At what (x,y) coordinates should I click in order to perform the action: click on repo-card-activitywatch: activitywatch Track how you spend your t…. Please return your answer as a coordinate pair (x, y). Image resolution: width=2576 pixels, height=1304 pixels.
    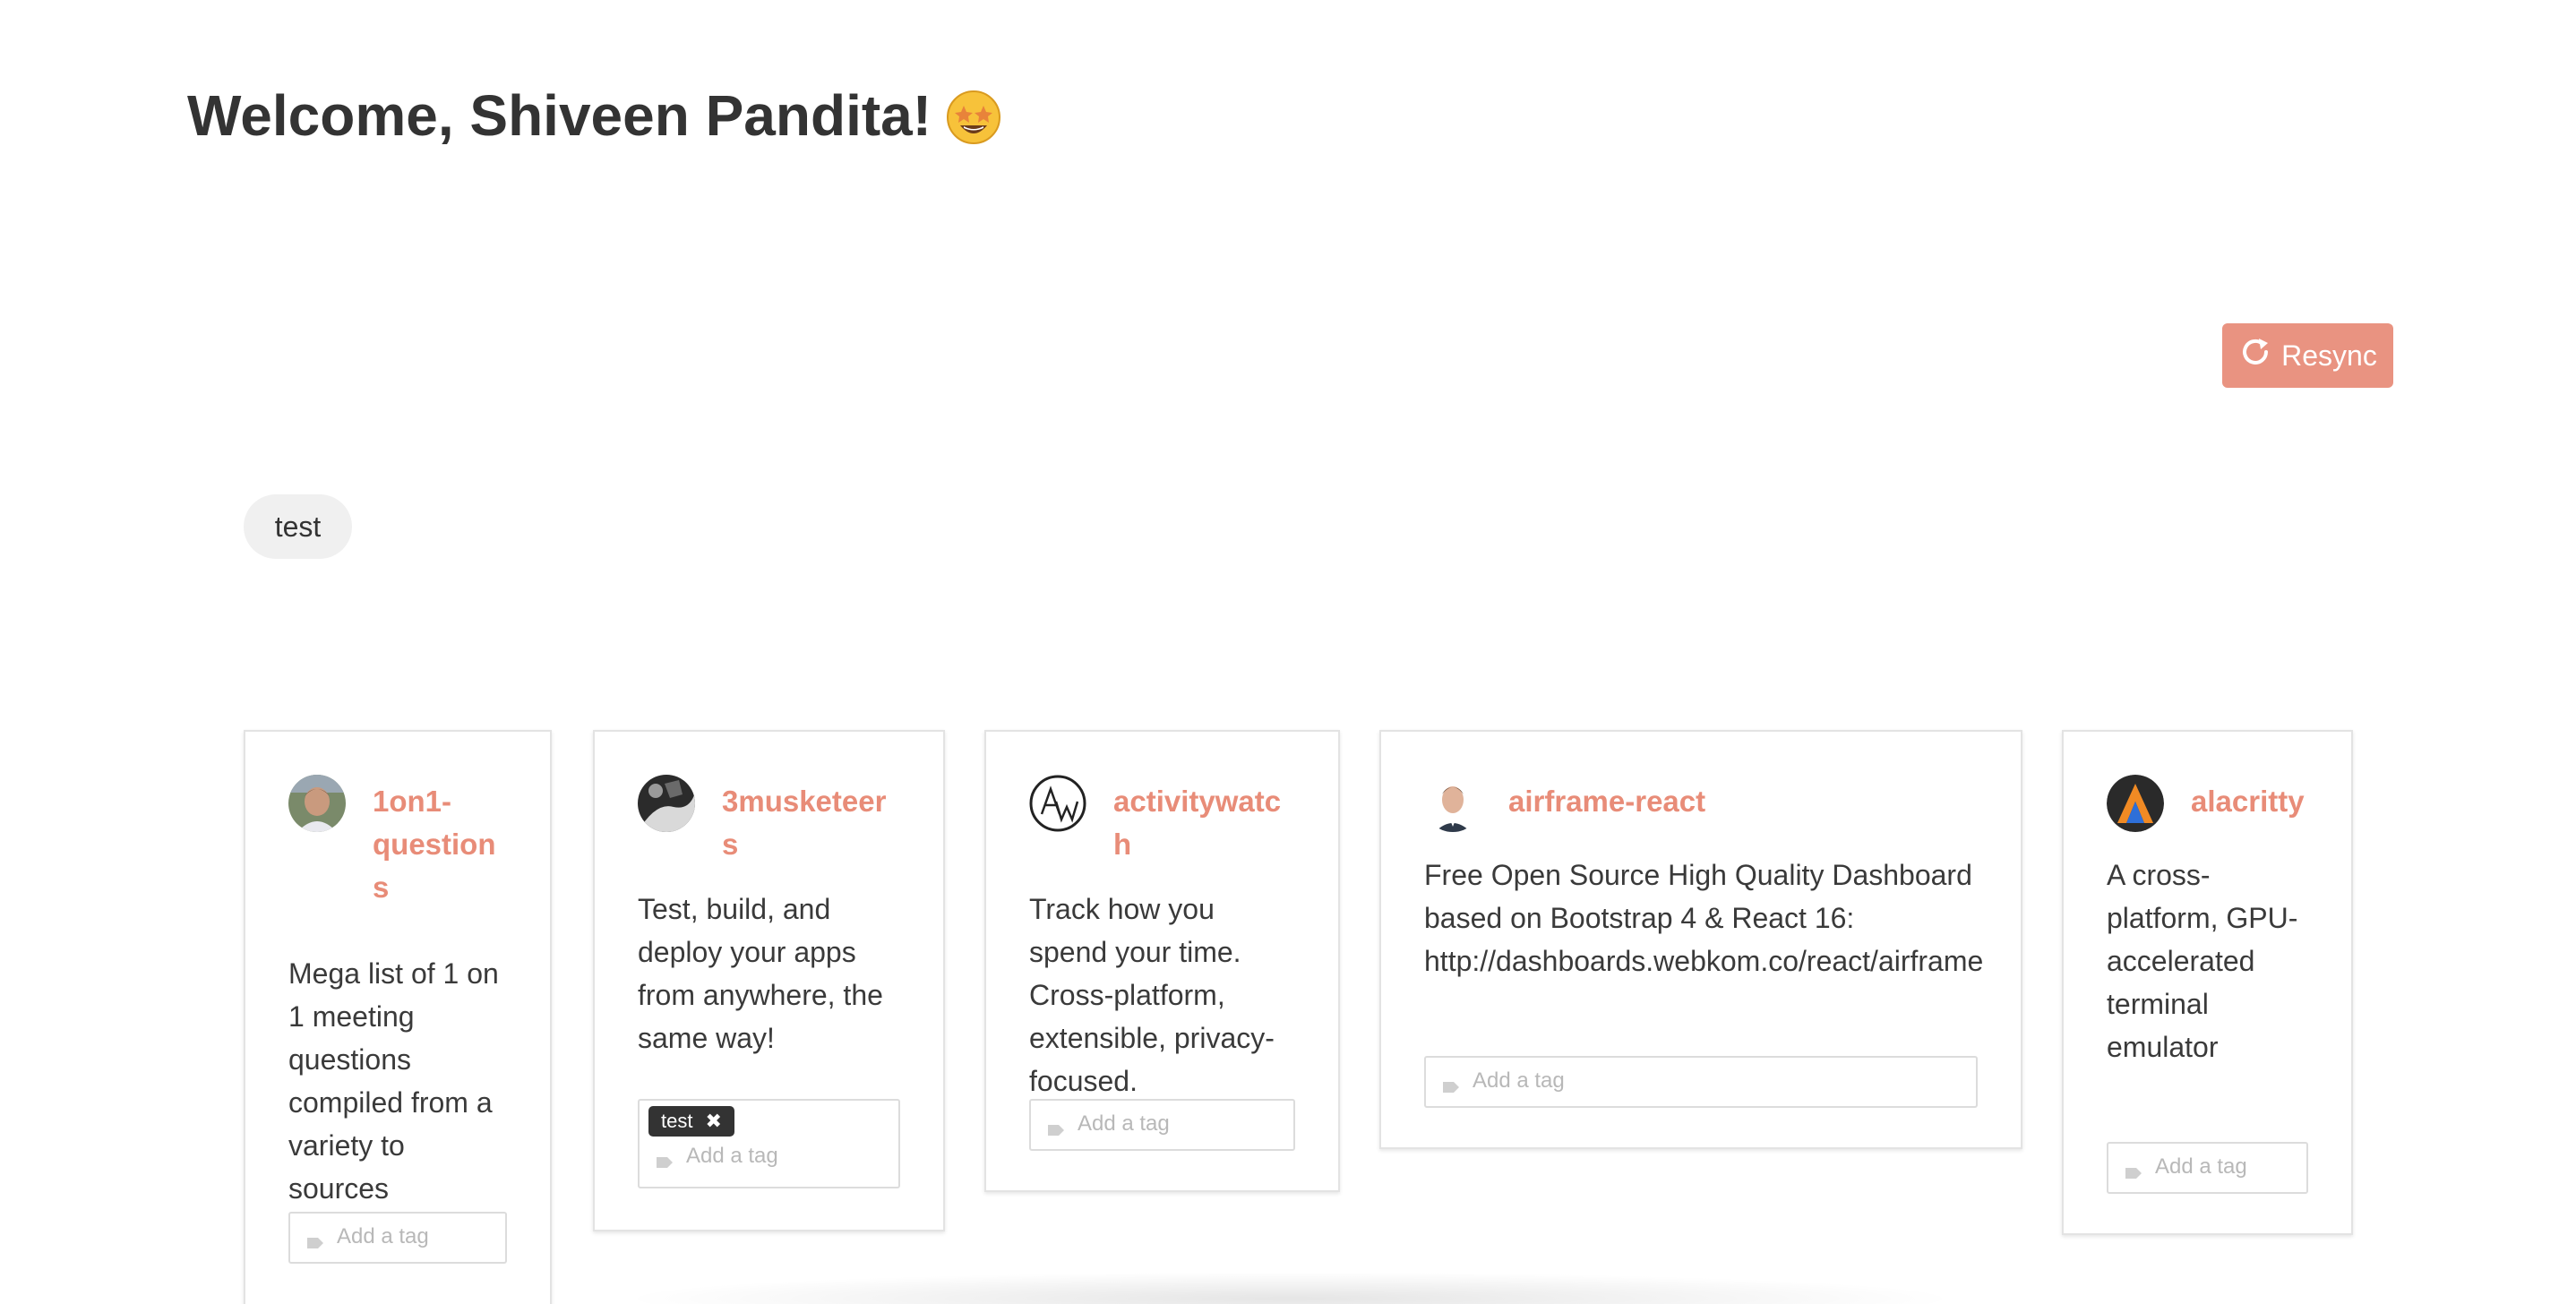
    Looking at the image, I should click on (1162, 961).